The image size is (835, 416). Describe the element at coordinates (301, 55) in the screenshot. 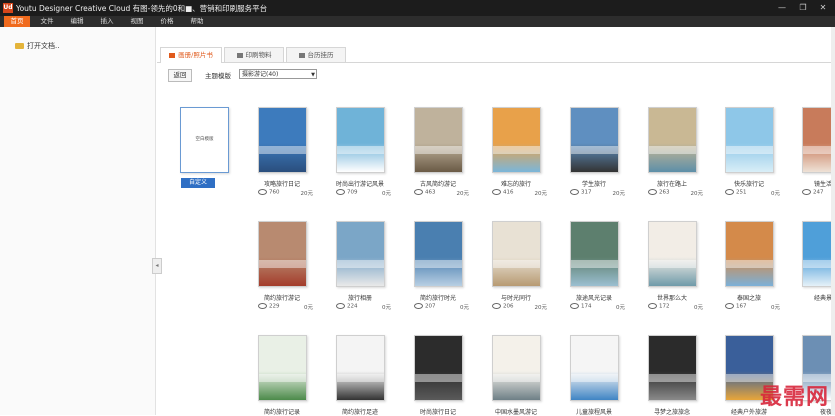

I see `calendar-icon` at that location.